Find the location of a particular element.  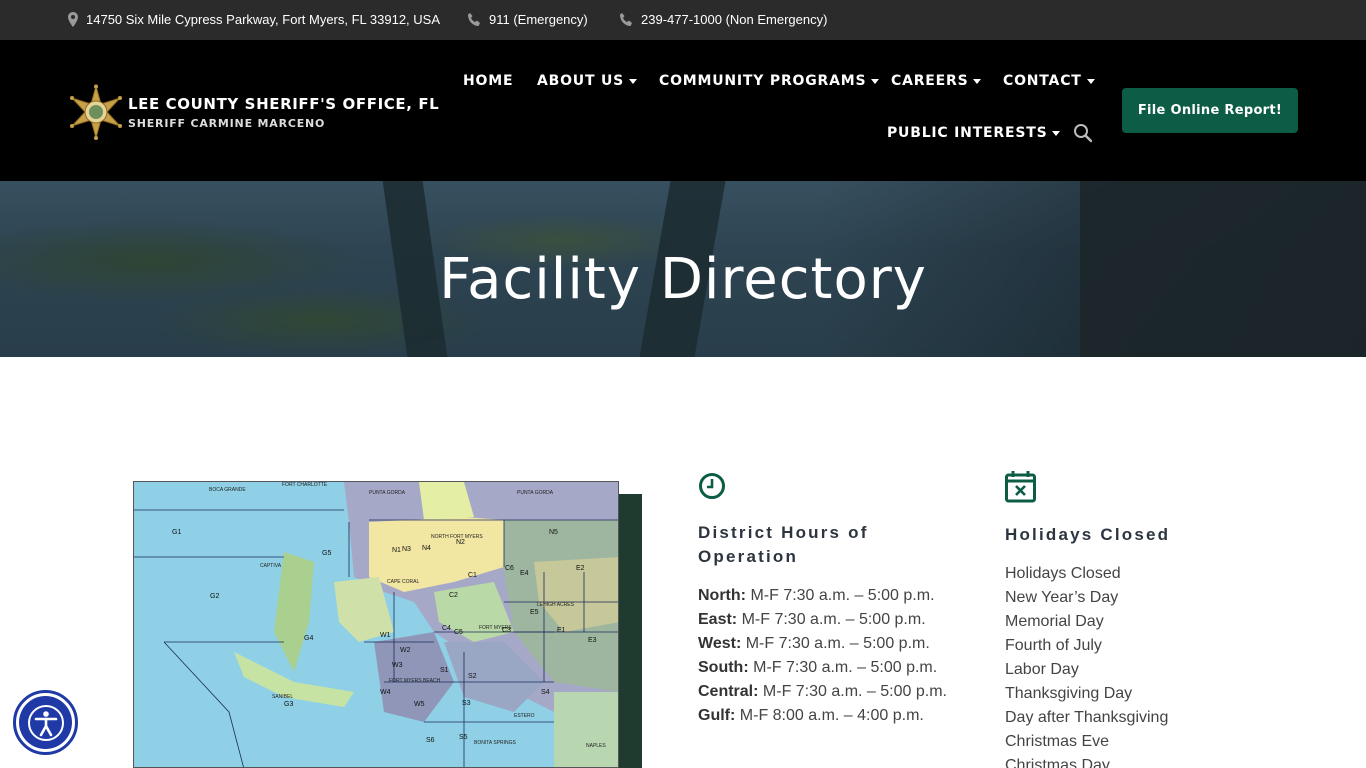

file-online-report-button: File Online Report! is located at coordinates (1210, 110).